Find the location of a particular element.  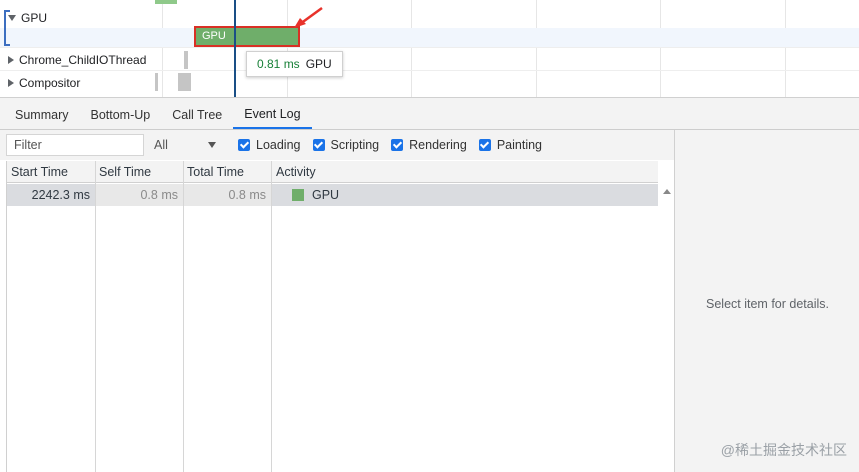

checkbox-label: Rendering is located at coordinates (438, 145).